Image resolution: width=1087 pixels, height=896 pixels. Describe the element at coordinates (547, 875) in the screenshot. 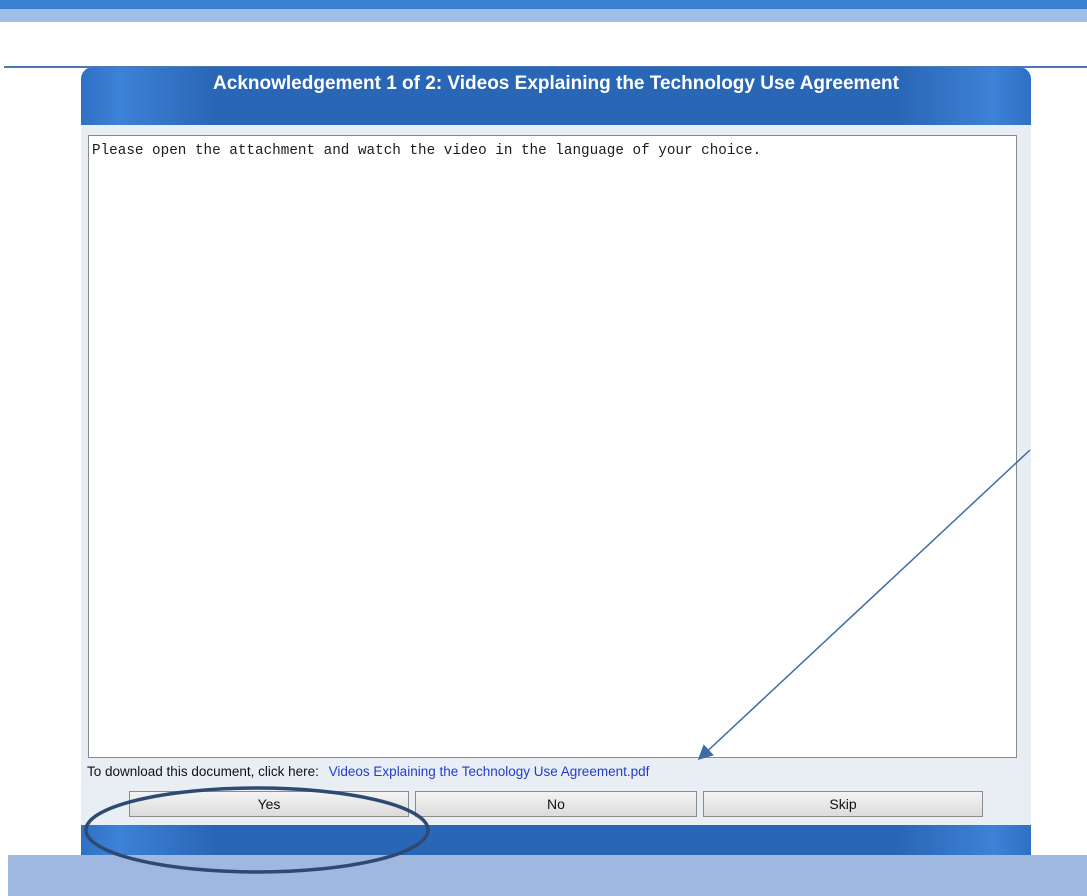

I see `bottom-band` at that location.